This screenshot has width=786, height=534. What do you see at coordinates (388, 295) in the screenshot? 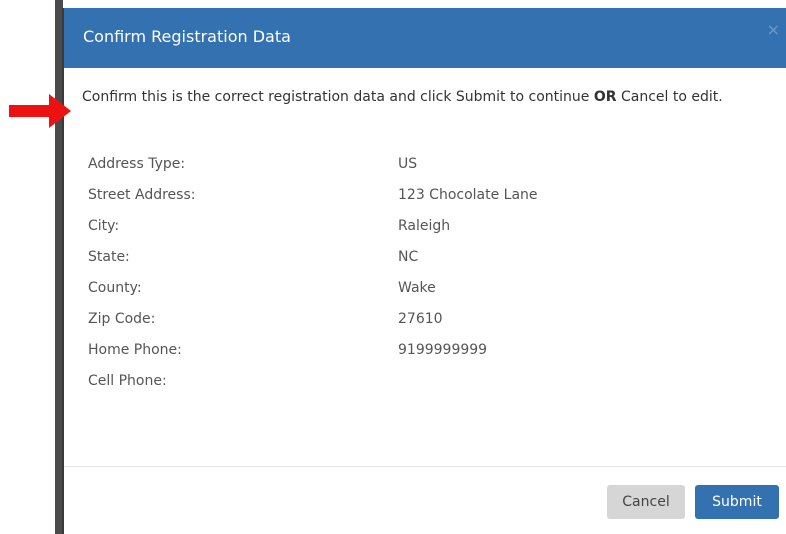
I see `field-row-county: County: Wake` at bounding box center [388, 295].